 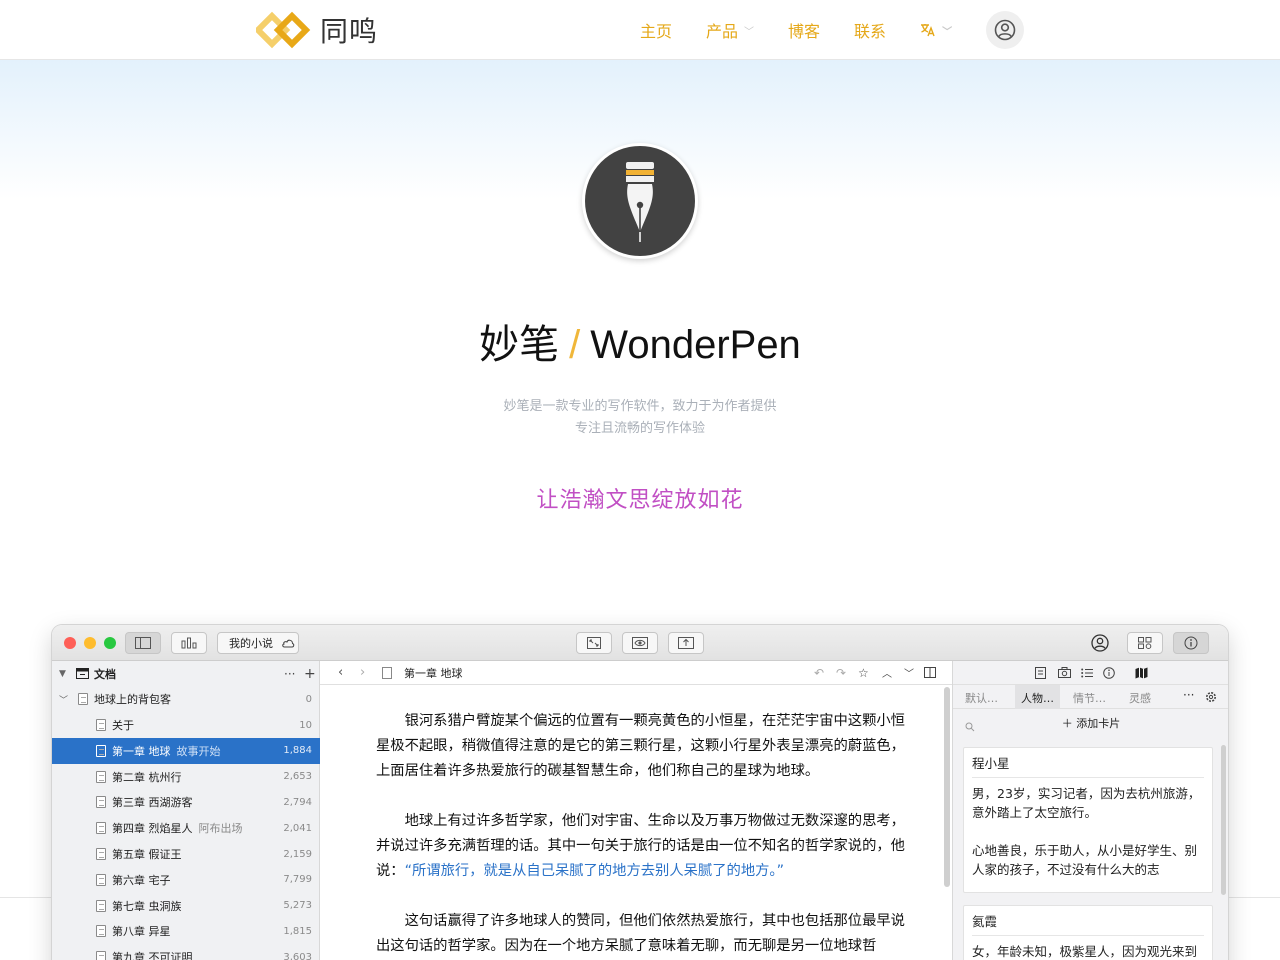 What do you see at coordinates (288, 643) in the screenshot?
I see `cloud-icon` at bounding box center [288, 643].